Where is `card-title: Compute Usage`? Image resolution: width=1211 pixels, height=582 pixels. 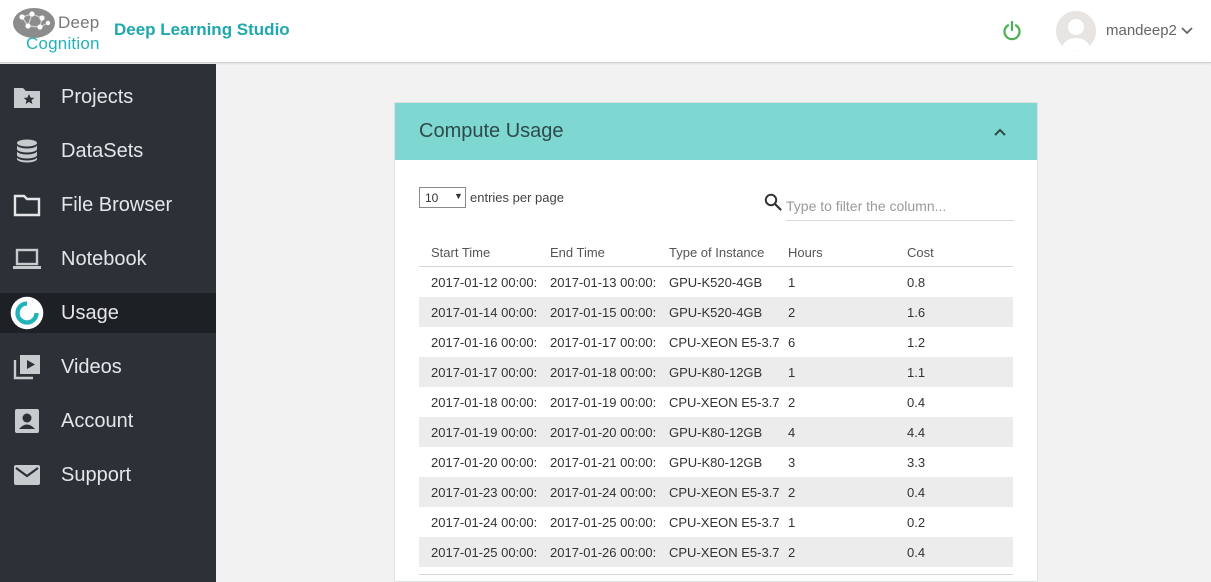 card-title: Compute Usage is located at coordinates (491, 131).